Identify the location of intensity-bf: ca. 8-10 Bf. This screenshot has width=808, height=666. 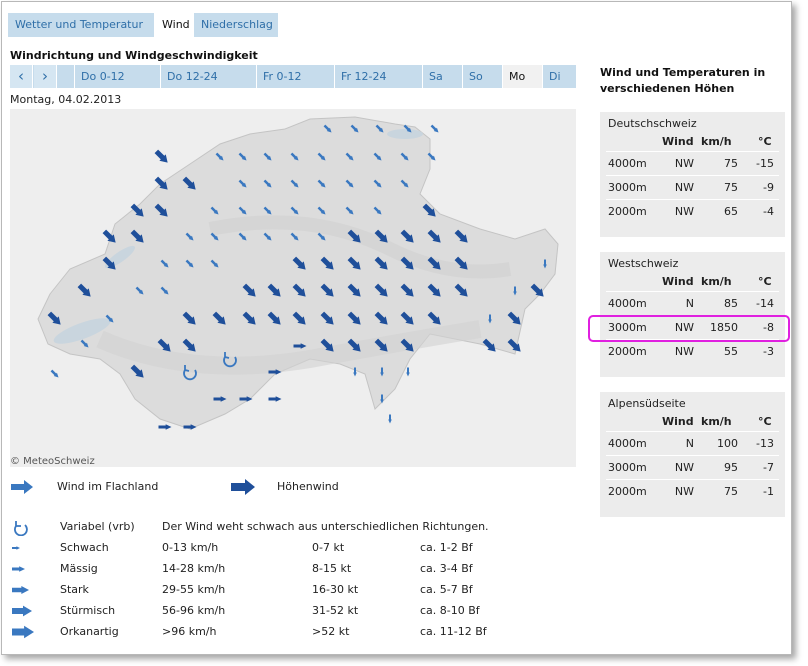
(450, 610).